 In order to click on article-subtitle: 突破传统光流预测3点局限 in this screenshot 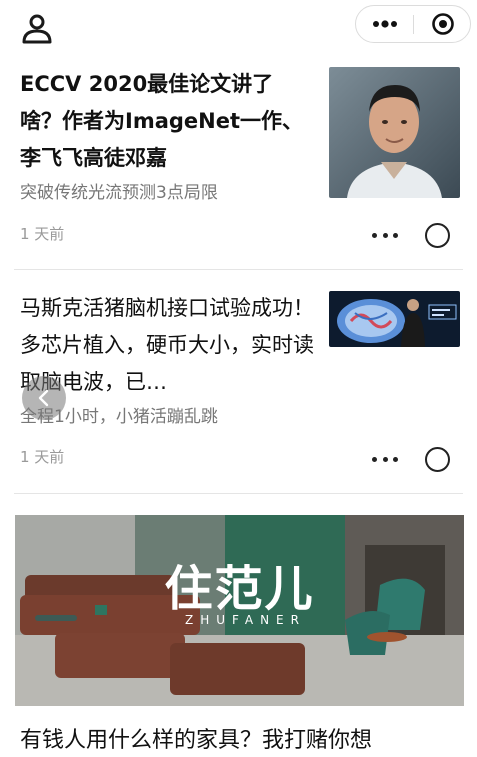, I will do `click(119, 193)`.